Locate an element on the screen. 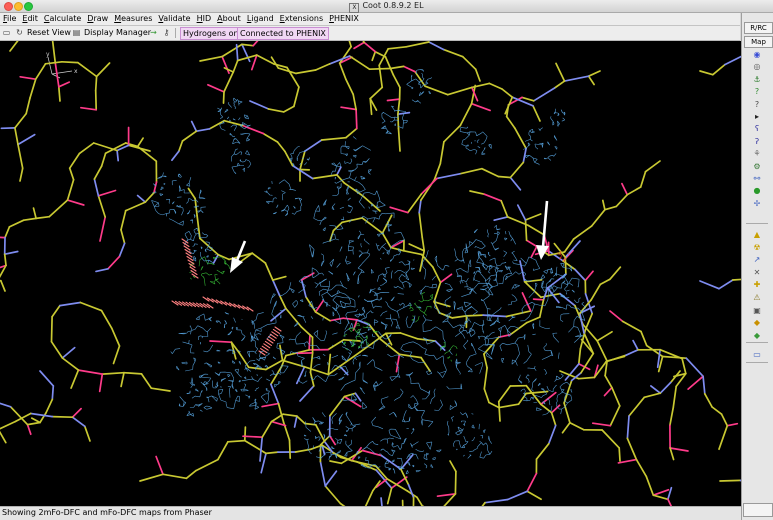 The image size is (773, 520). label-icon: ⚠ is located at coordinates (757, 297).